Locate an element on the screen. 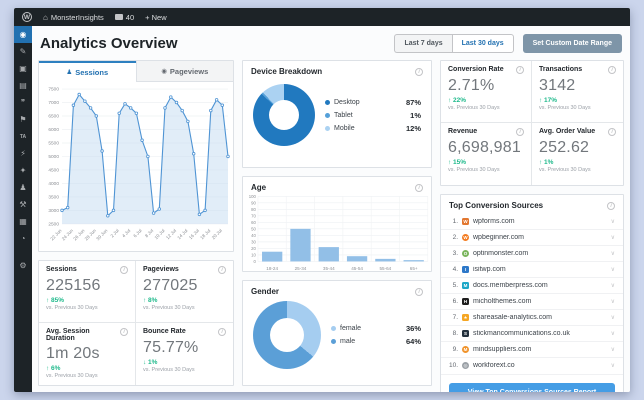  stat-card-title: Revenue is located at coordinates (463, 131).